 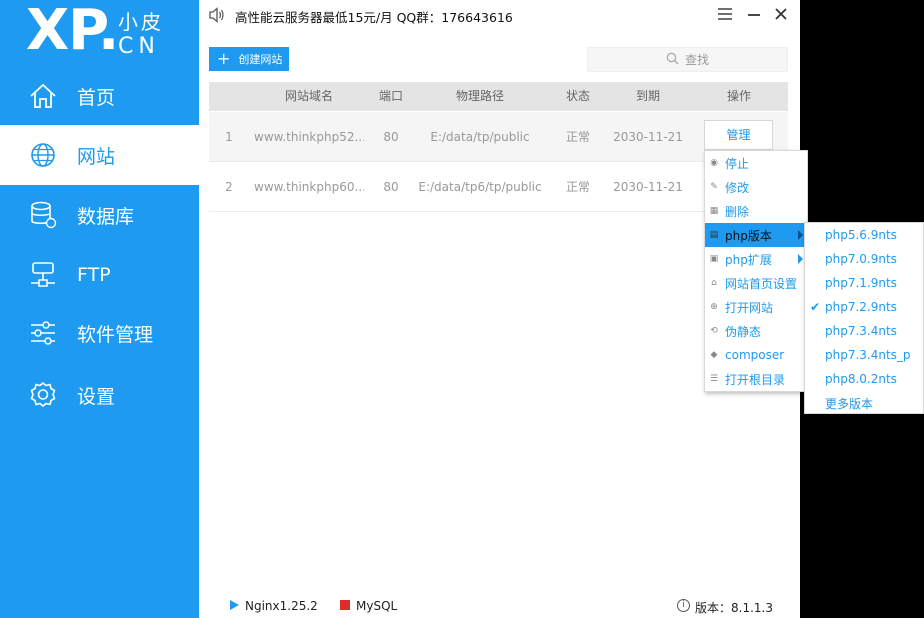 What do you see at coordinates (748, 259) in the screenshot?
I see `menu-item-label: php扩展` at bounding box center [748, 259].